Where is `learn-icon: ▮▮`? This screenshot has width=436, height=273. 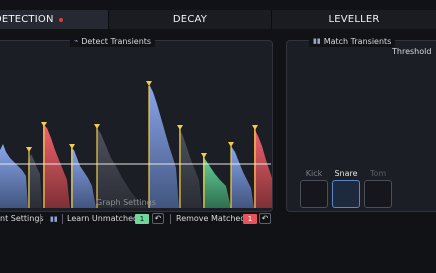
learn-icon: ▮▮ is located at coordinates (54, 218).